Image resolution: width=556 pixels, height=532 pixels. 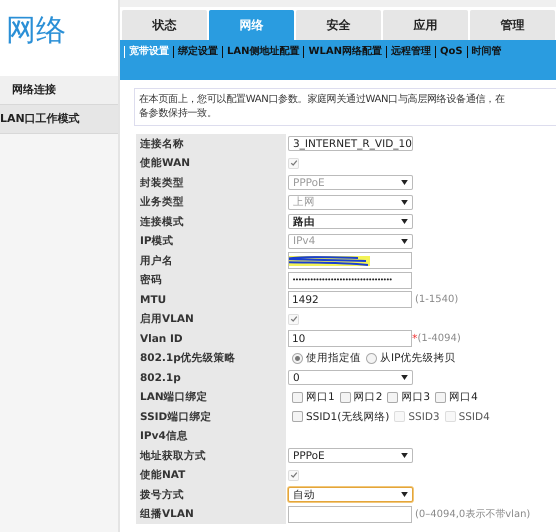 I want to click on field-label: 密码, so click(x=211, y=280).